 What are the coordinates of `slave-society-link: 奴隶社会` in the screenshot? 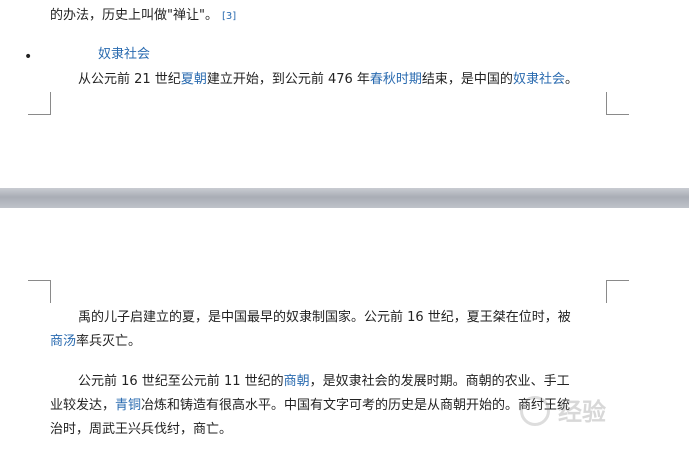 It's located at (539, 79).